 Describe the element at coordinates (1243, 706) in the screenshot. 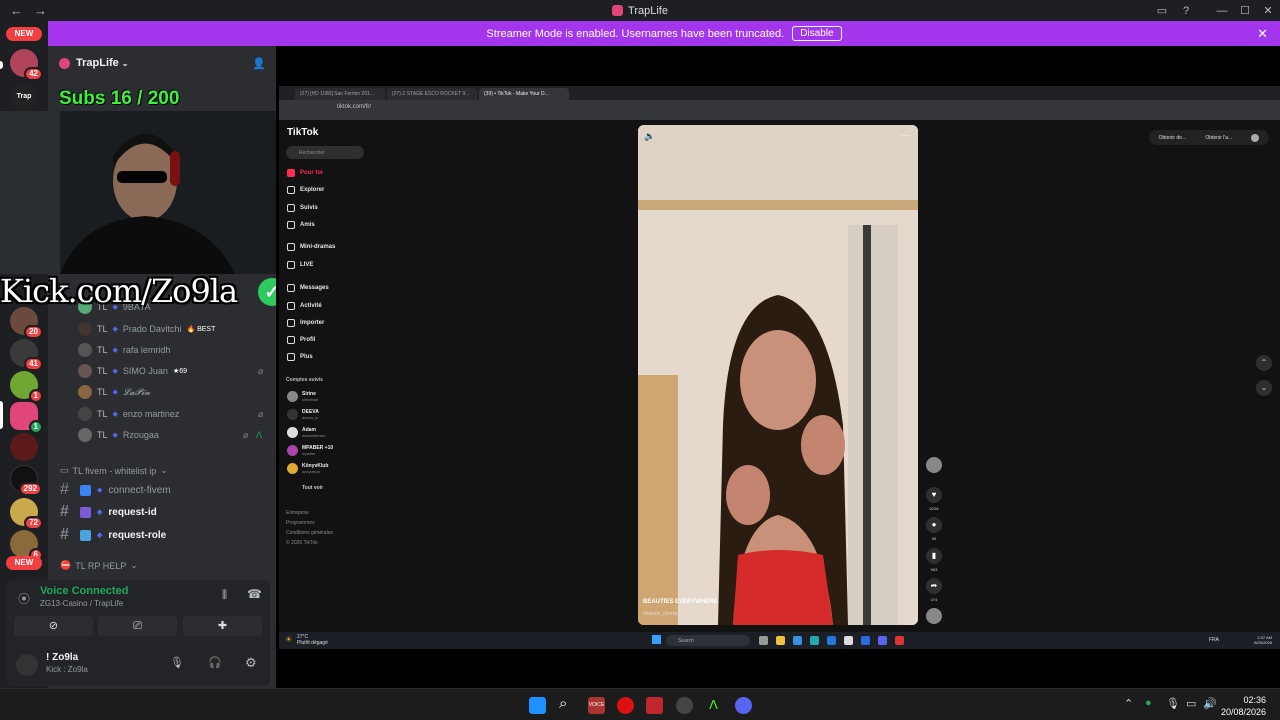

I see `system-clock: 02:36 20/08/2026` at that location.